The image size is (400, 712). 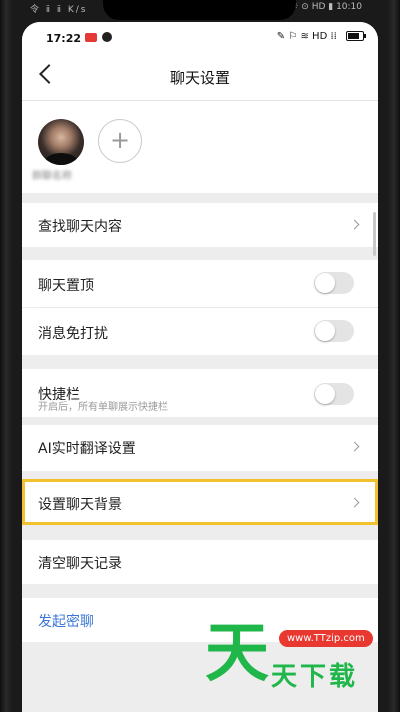 I want to click on battery-icon, so click(x=356, y=36).